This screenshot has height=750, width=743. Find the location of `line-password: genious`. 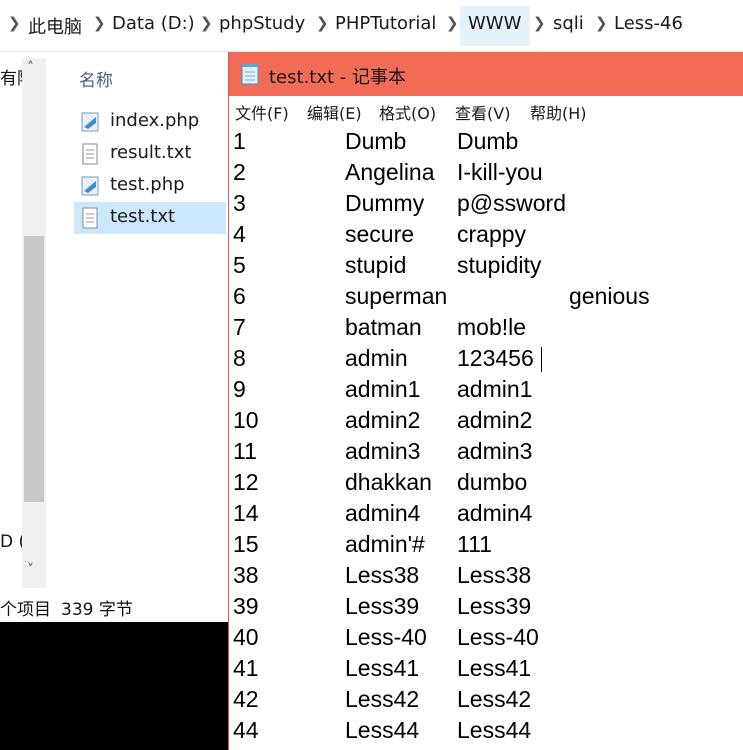

line-password: genious is located at coordinates (609, 296).